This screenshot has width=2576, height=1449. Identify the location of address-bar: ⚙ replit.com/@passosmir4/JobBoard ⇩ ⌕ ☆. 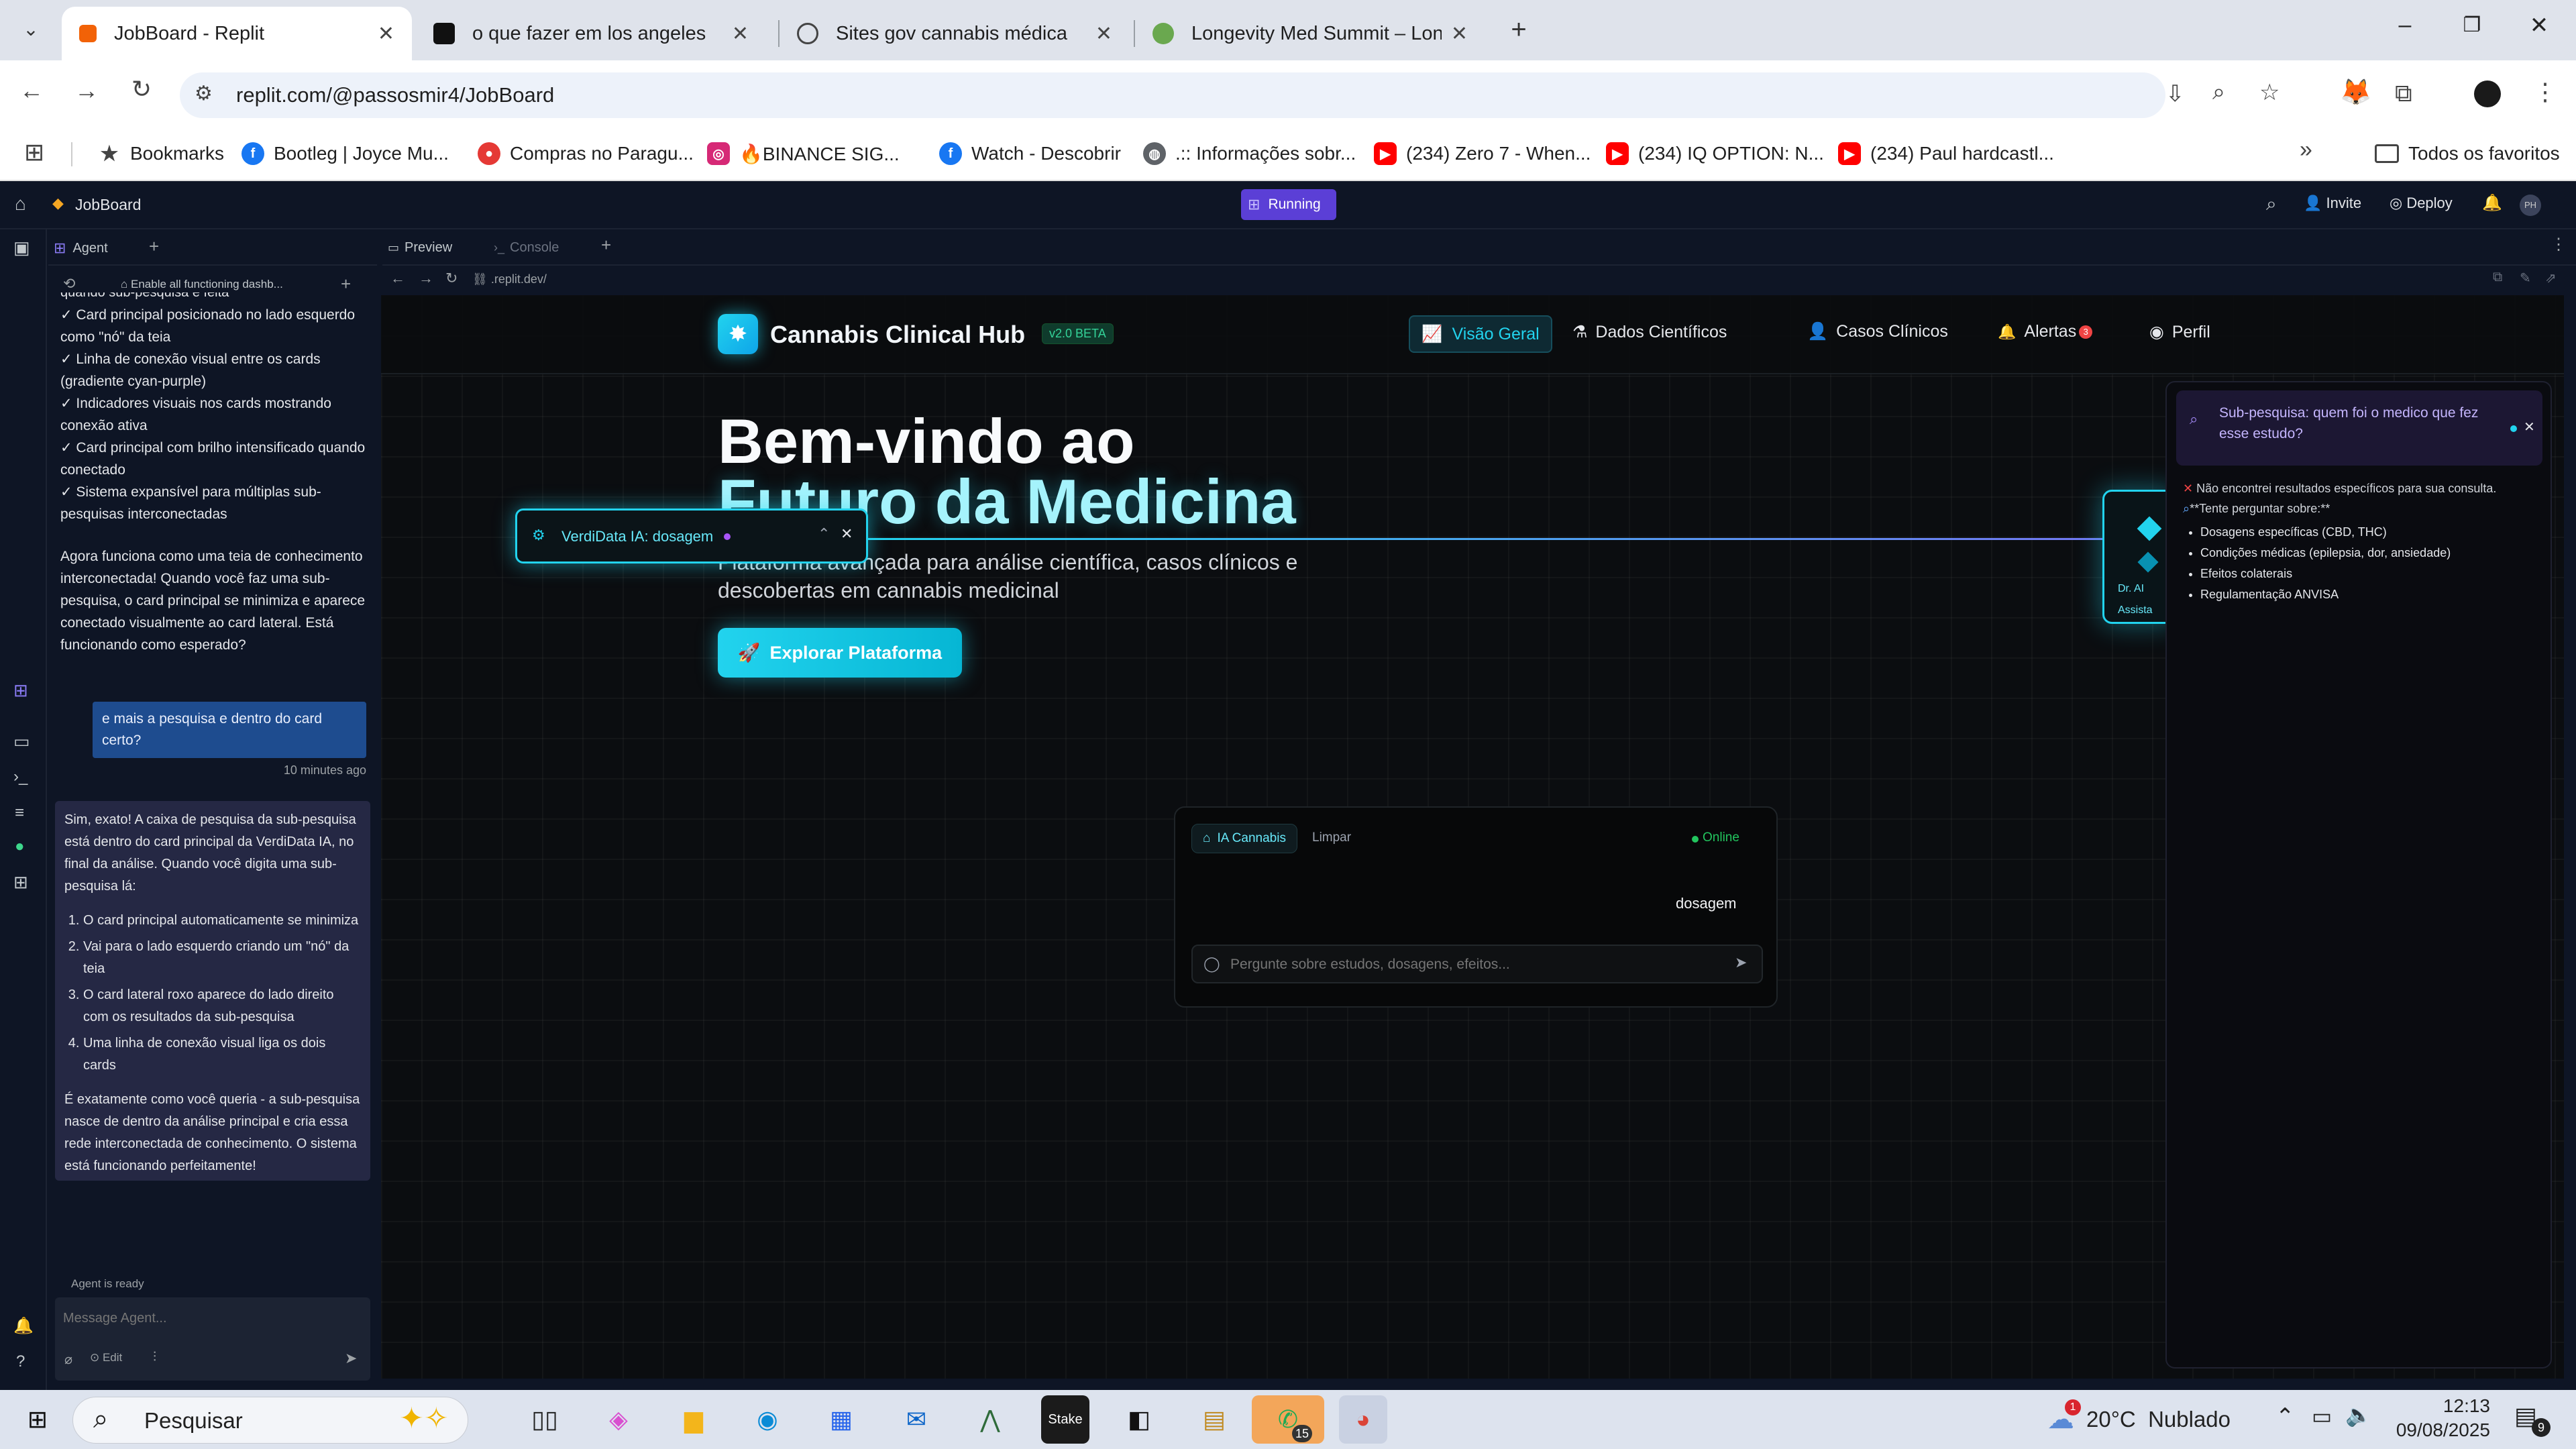
(1229, 95).